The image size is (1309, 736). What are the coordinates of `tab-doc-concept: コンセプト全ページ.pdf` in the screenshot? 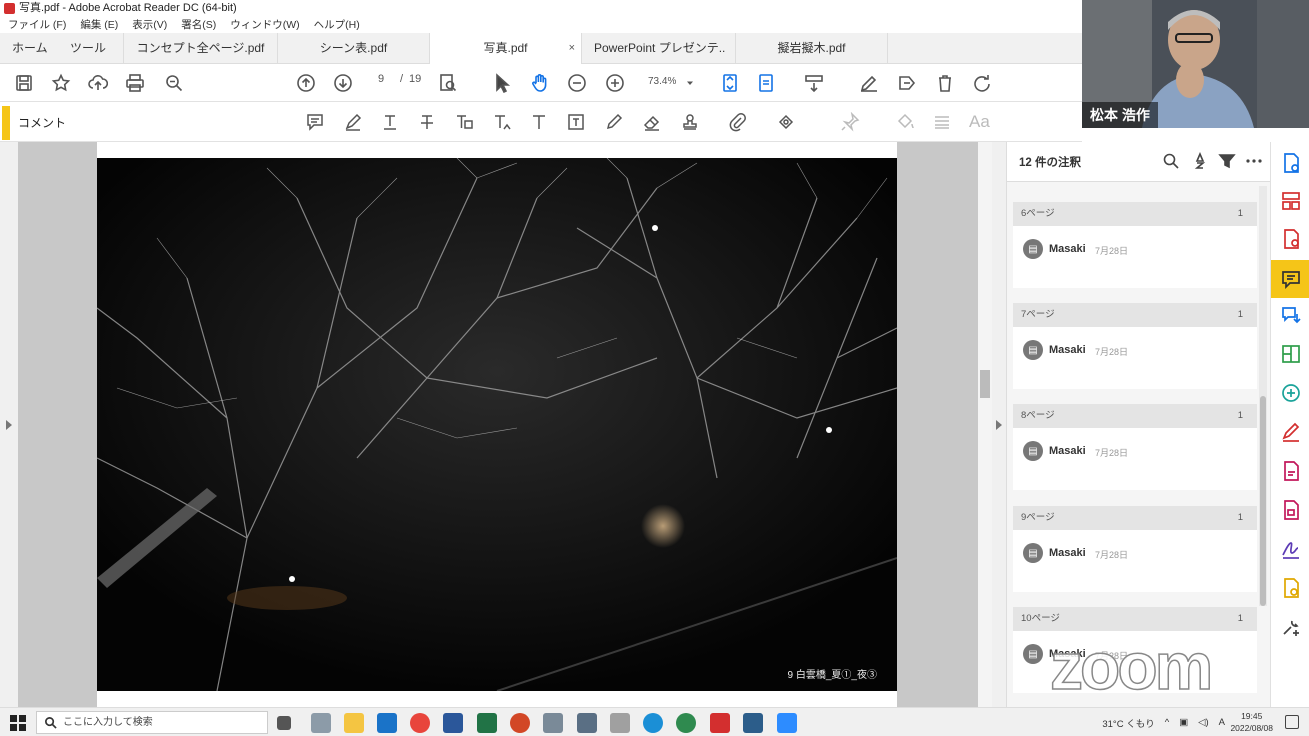 It's located at (201, 48).